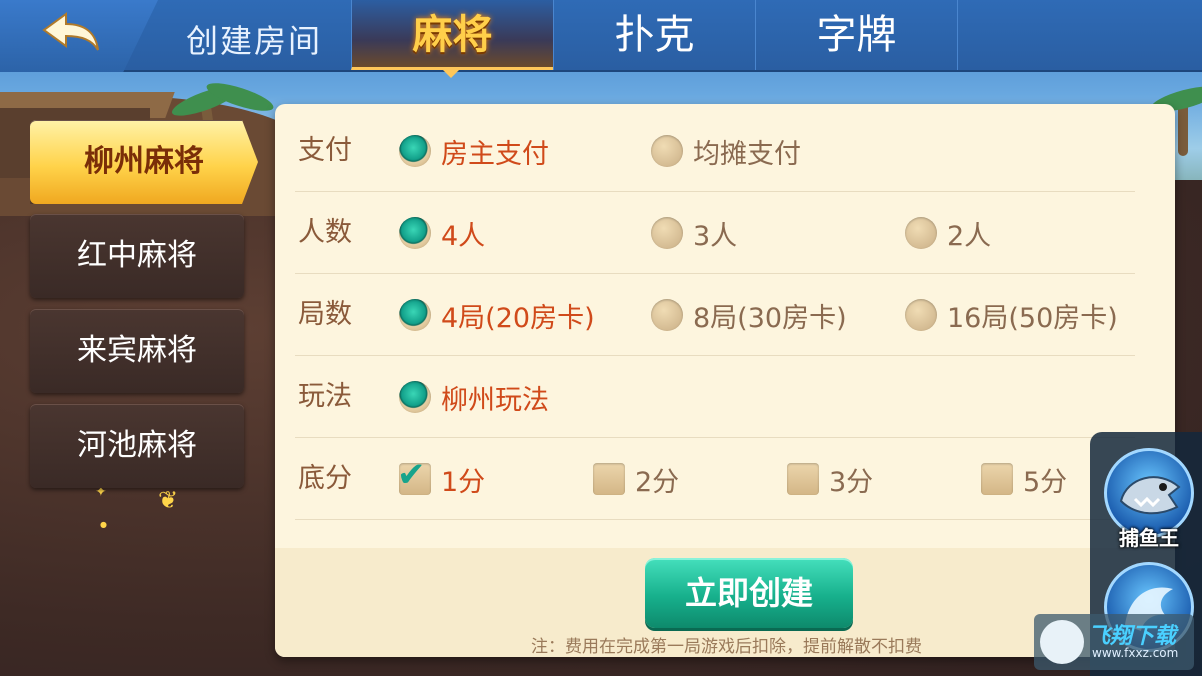 This screenshot has width=1202, height=676. I want to click on rounds-option-8: 8局(30房卡), so click(749, 315).